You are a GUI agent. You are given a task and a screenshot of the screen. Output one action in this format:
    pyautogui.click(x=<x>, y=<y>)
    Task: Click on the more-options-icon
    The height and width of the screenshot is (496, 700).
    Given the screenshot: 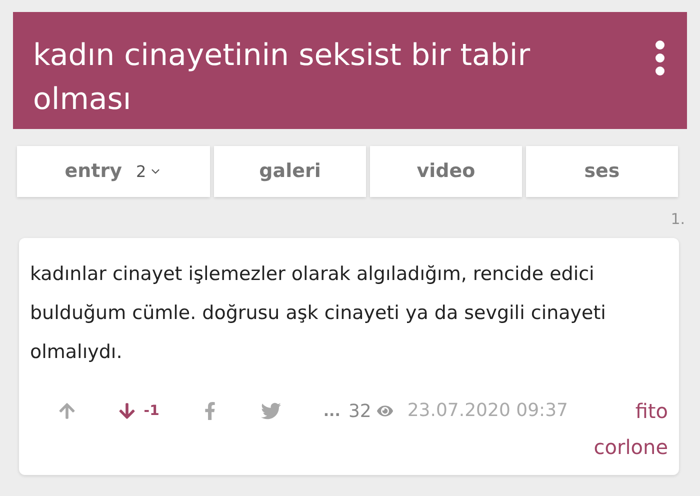 What is the action you would take?
    pyautogui.click(x=660, y=58)
    